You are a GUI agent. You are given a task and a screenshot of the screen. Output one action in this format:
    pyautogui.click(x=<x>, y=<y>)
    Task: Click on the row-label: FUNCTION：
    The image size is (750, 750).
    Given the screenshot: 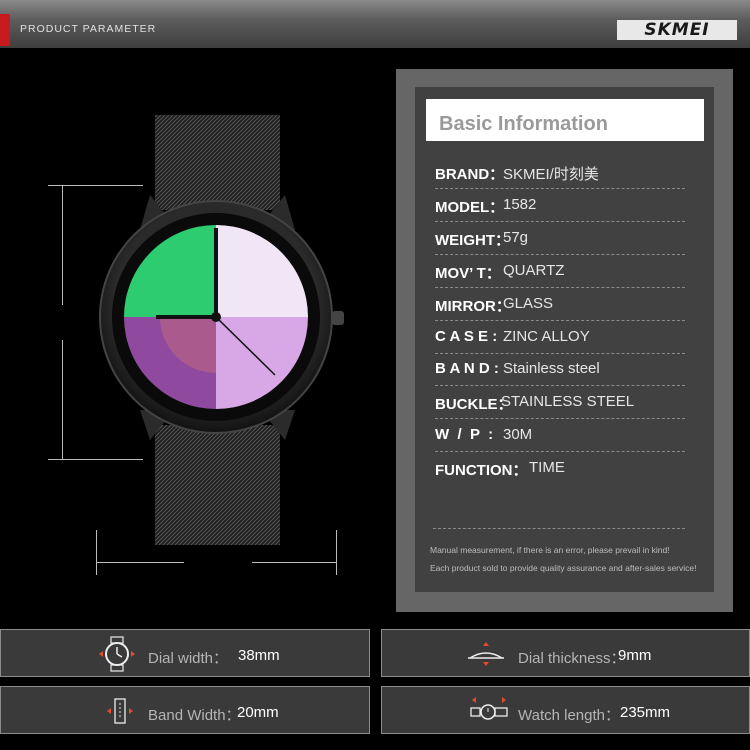 What is the action you would take?
    pyautogui.click(x=481, y=470)
    